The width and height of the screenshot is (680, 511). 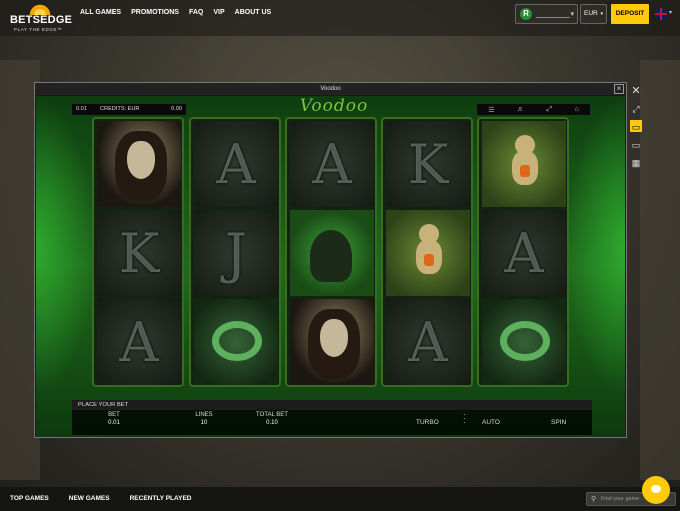 I want to click on currency-selector: EUR ▾, so click(x=593, y=14).